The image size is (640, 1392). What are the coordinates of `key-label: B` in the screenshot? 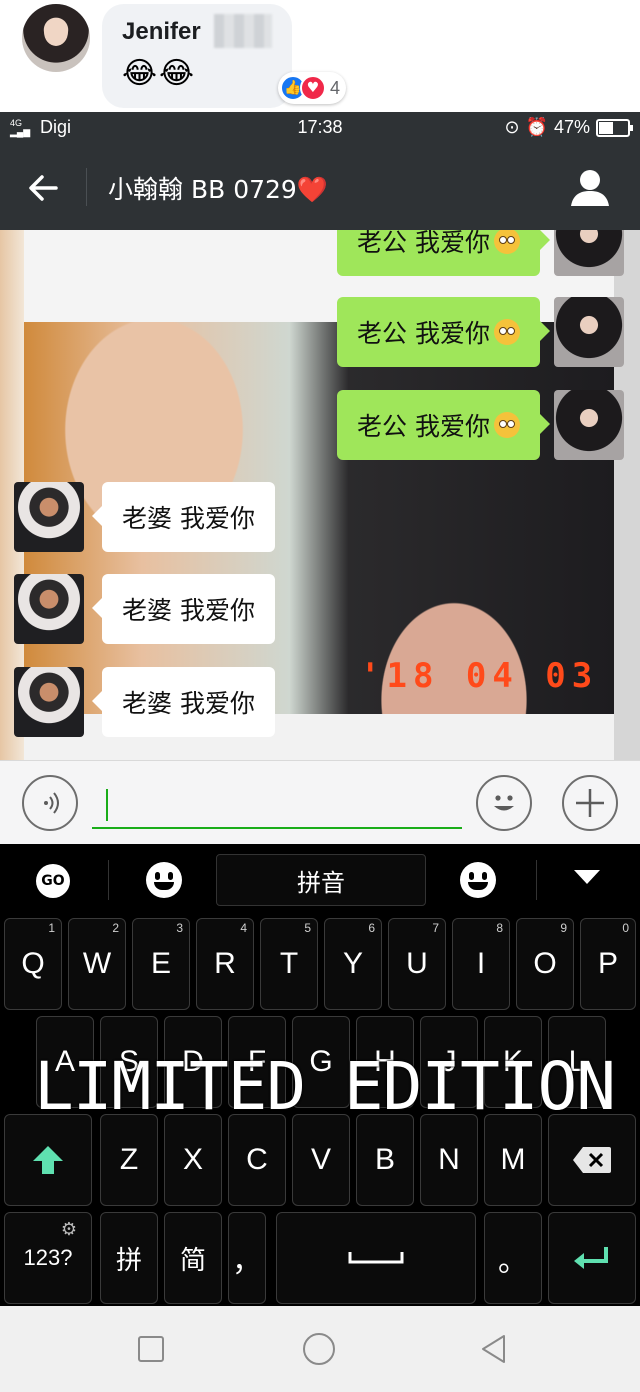 It's located at (384, 1159).